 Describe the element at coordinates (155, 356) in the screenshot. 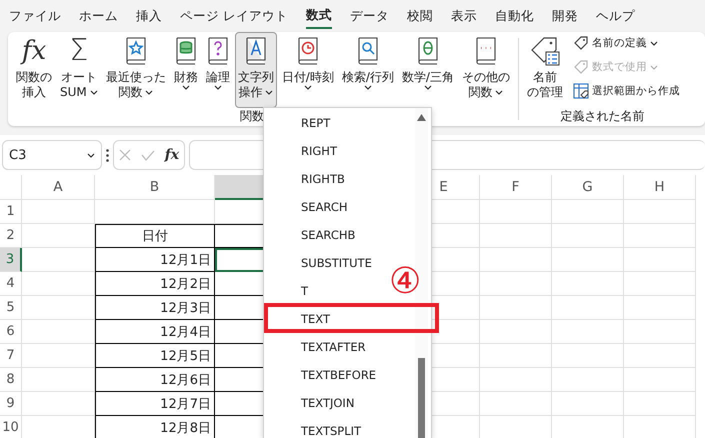

I see `table-cell: 12月5日` at that location.